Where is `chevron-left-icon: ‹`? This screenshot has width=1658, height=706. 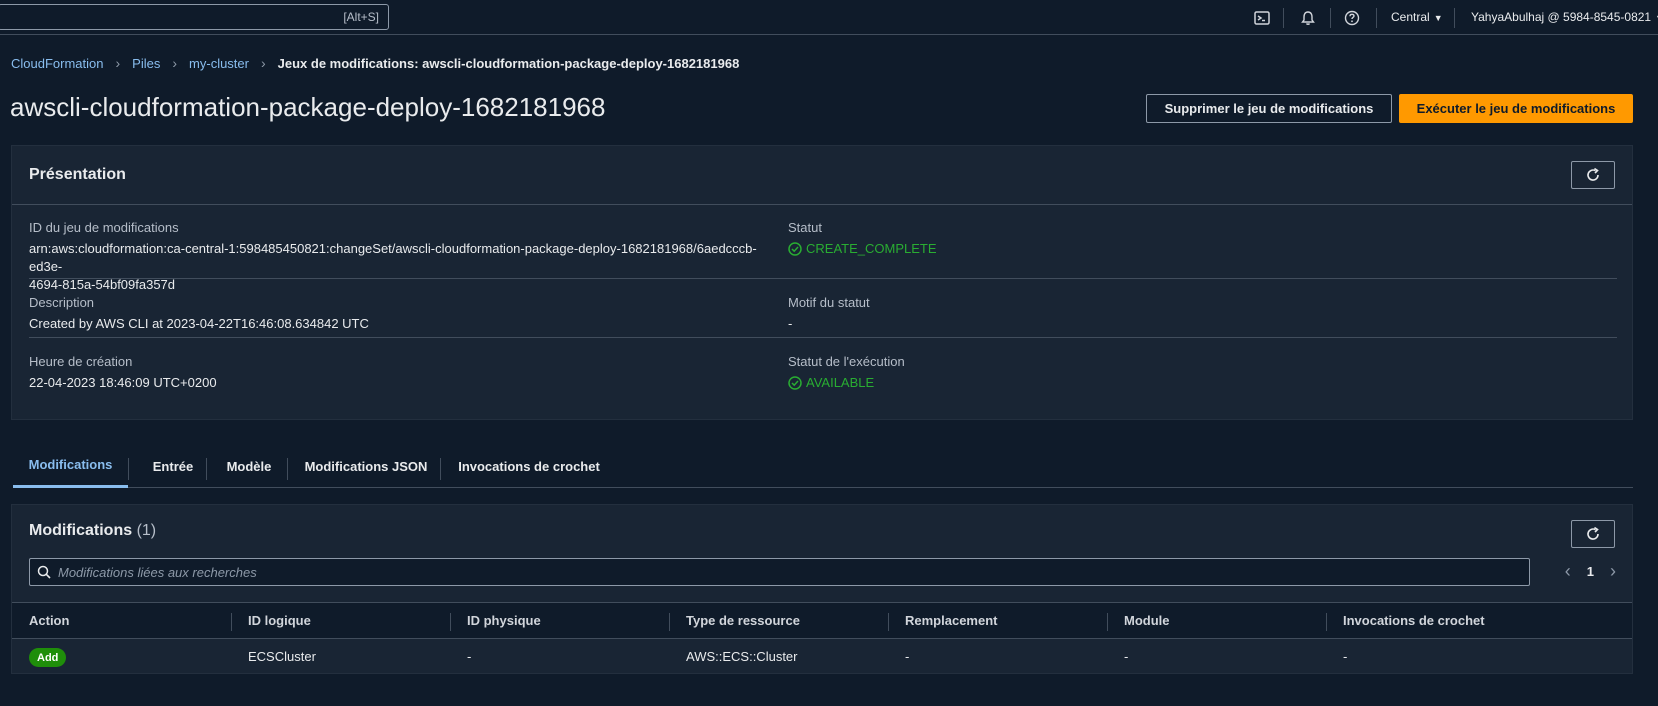
chevron-left-icon: ‹ is located at coordinates (1568, 571).